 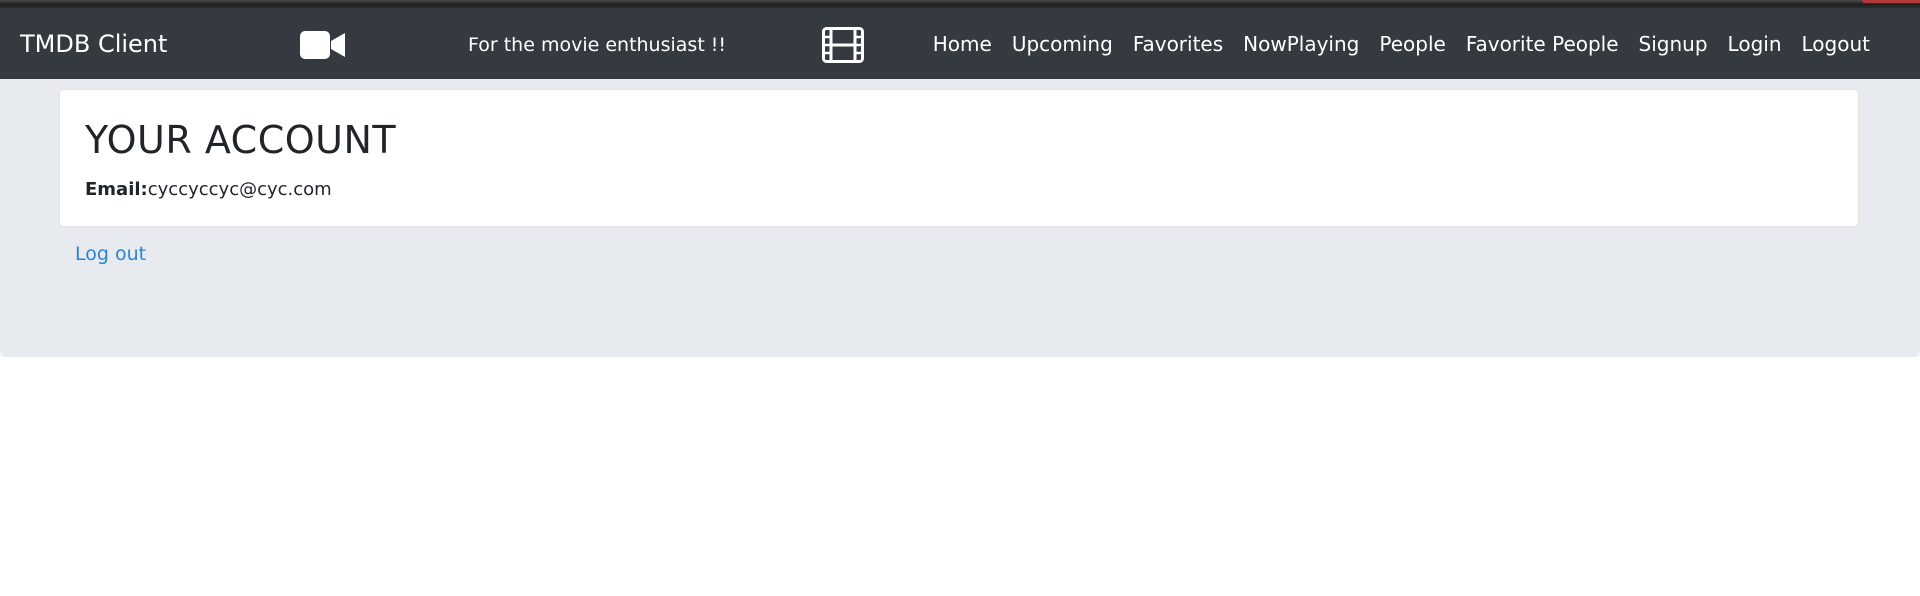 I want to click on nav-link-people: People, so click(x=1412, y=44).